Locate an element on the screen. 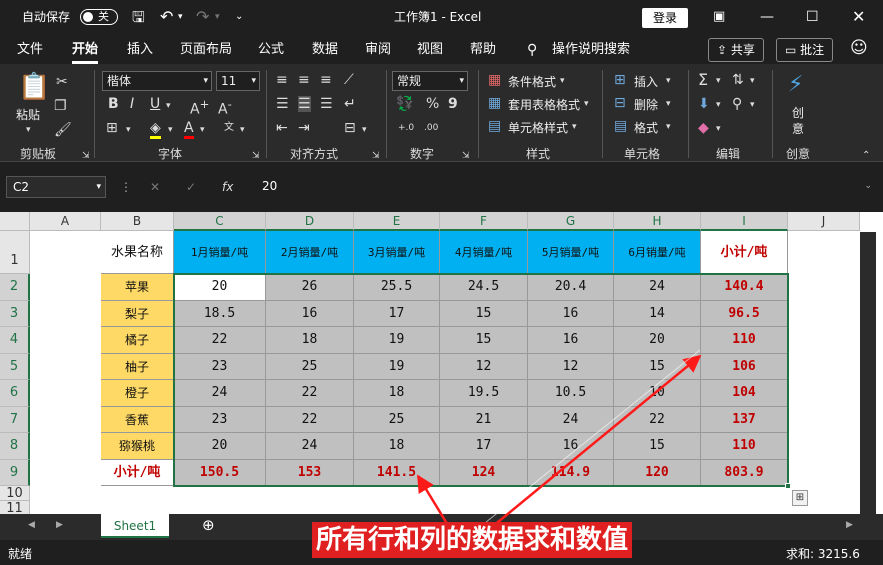 Image resolution: width=883 pixels, height=565 pixels. orientation-icon: ⟋ is located at coordinates (349, 80).